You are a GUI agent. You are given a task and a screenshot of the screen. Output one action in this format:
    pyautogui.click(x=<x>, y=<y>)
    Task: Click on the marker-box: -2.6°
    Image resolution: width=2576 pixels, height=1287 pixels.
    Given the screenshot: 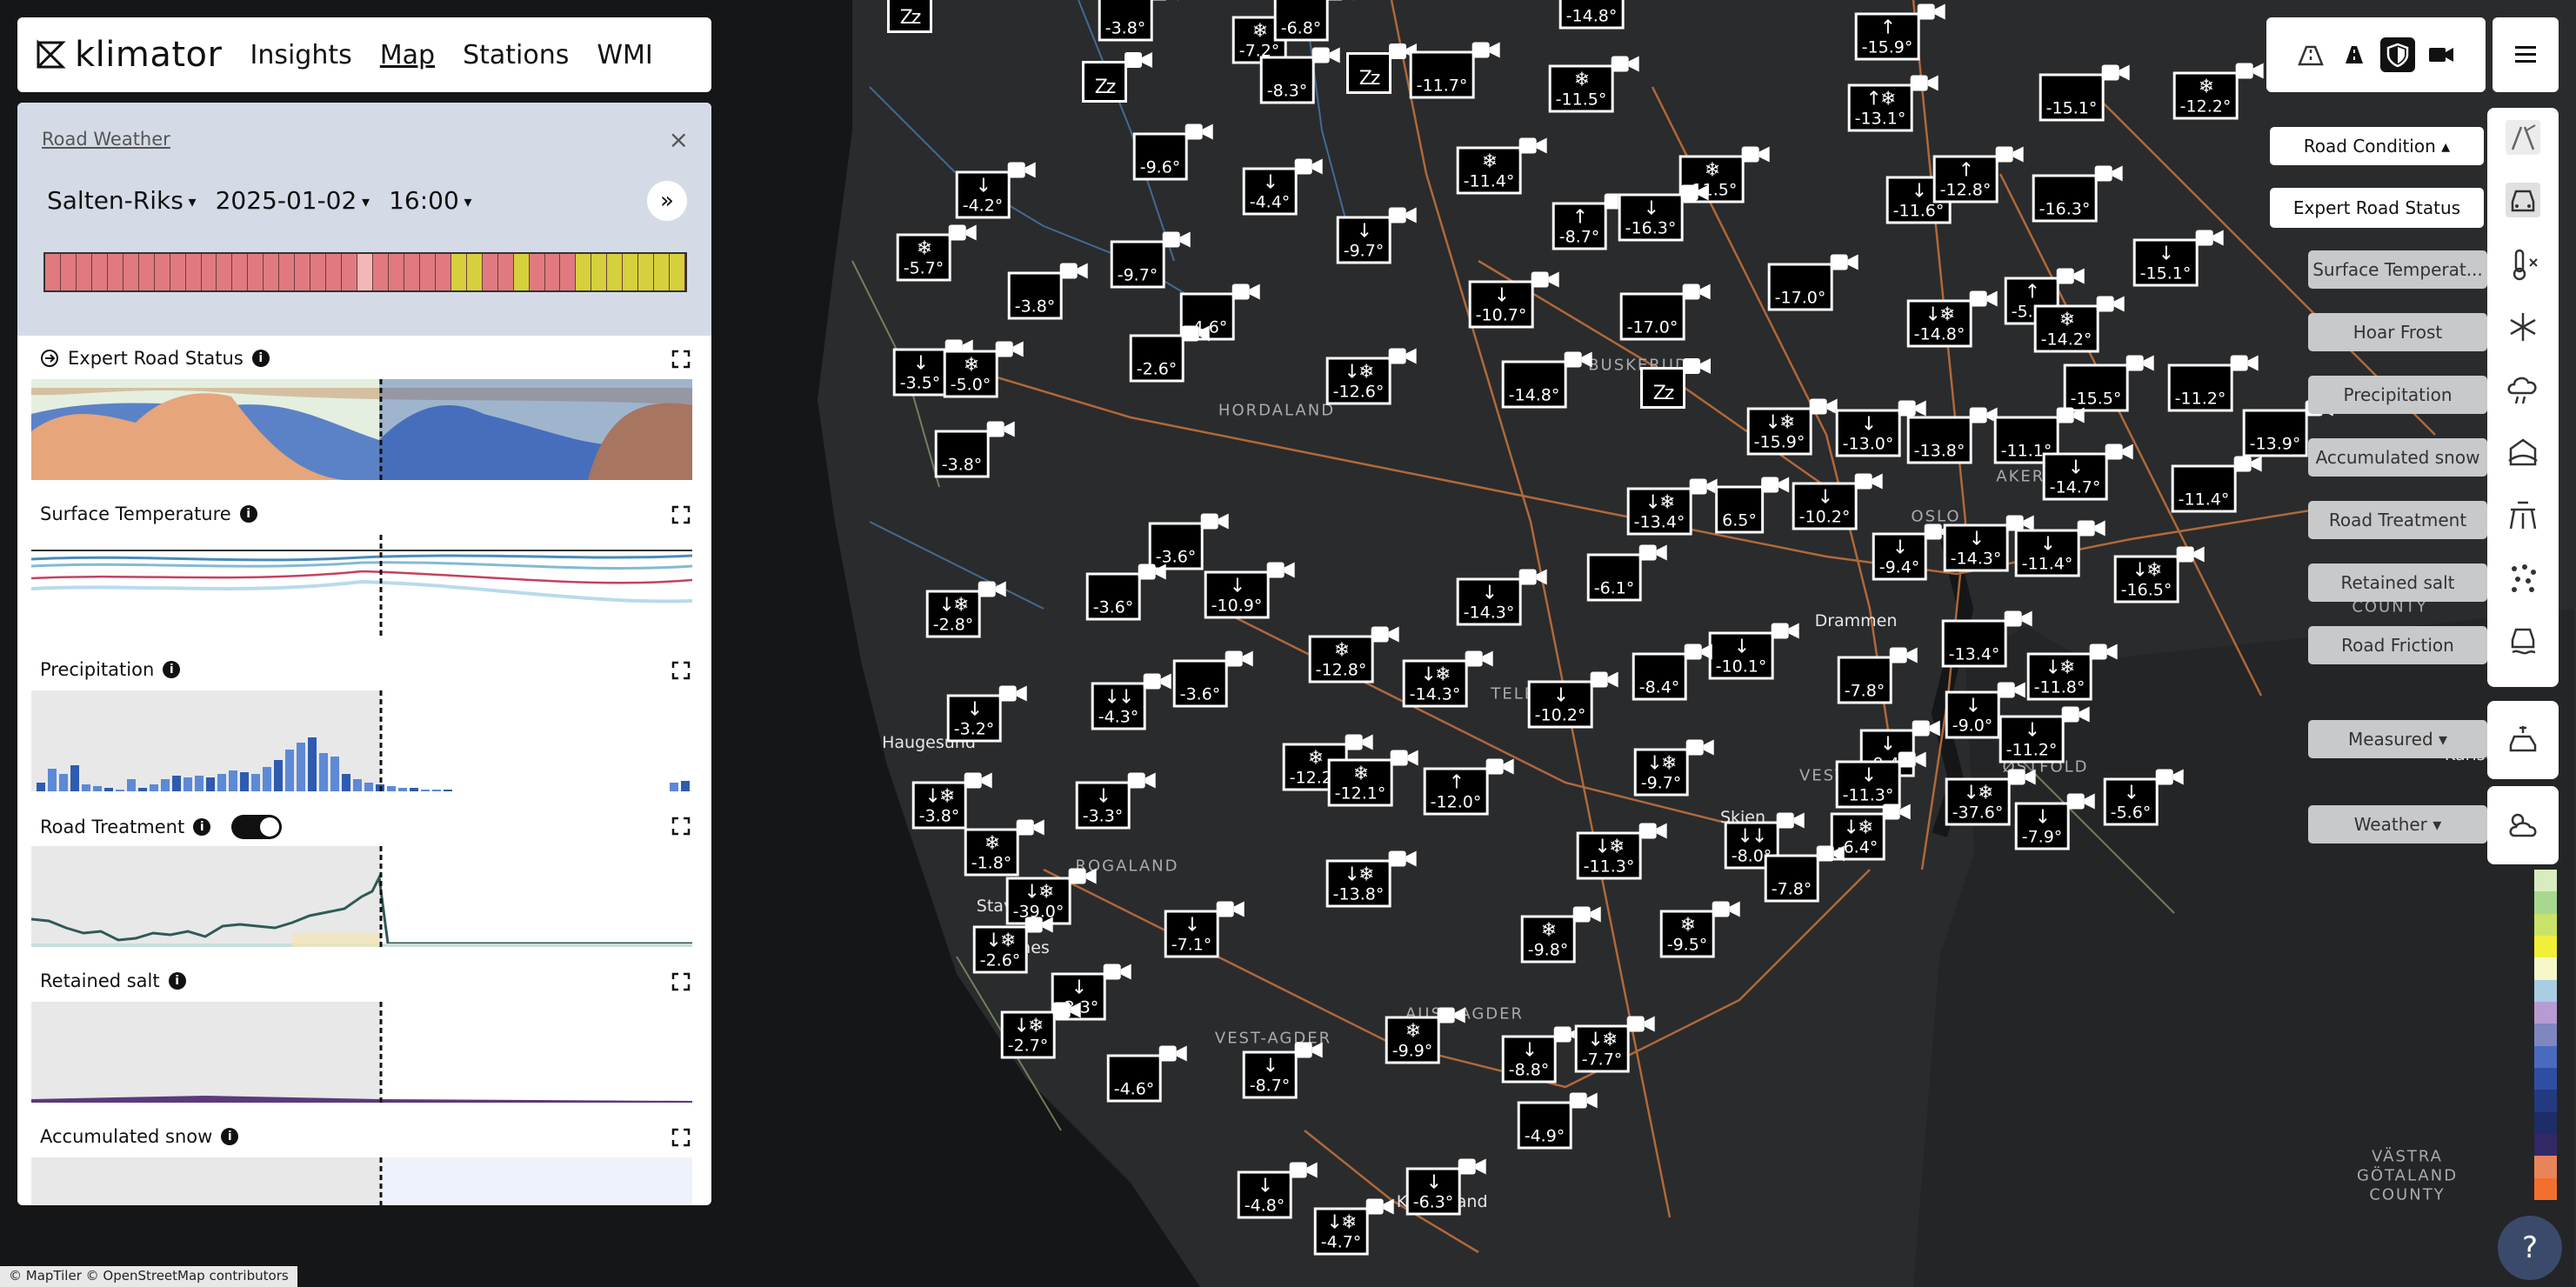 What is the action you would take?
    pyautogui.click(x=1157, y=359)
    